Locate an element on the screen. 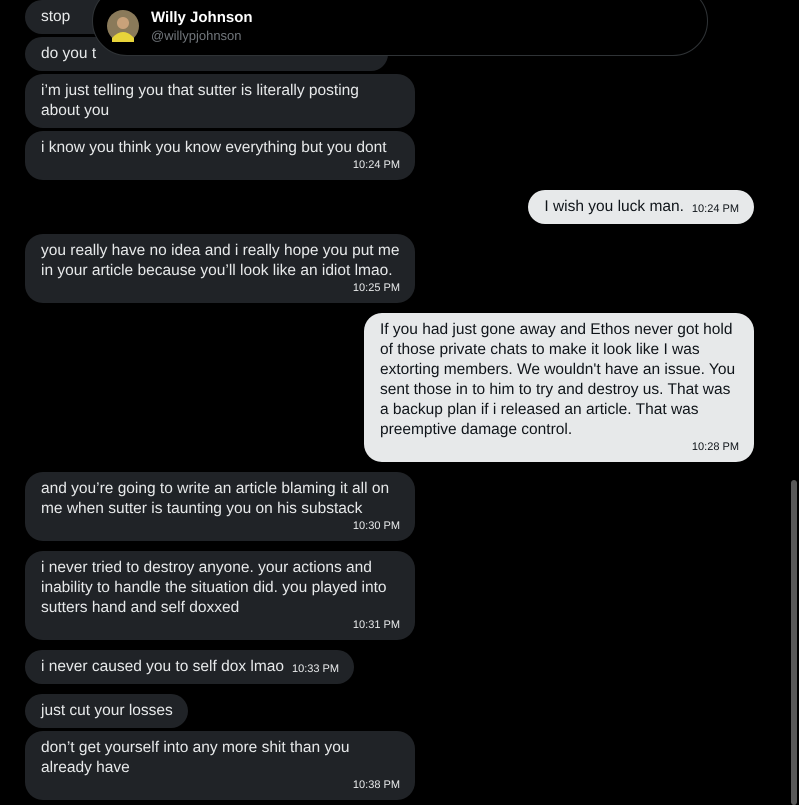 This screenshot has width=799, height=805. message-time: 10:25 PM is located at coordinates (376, 288).